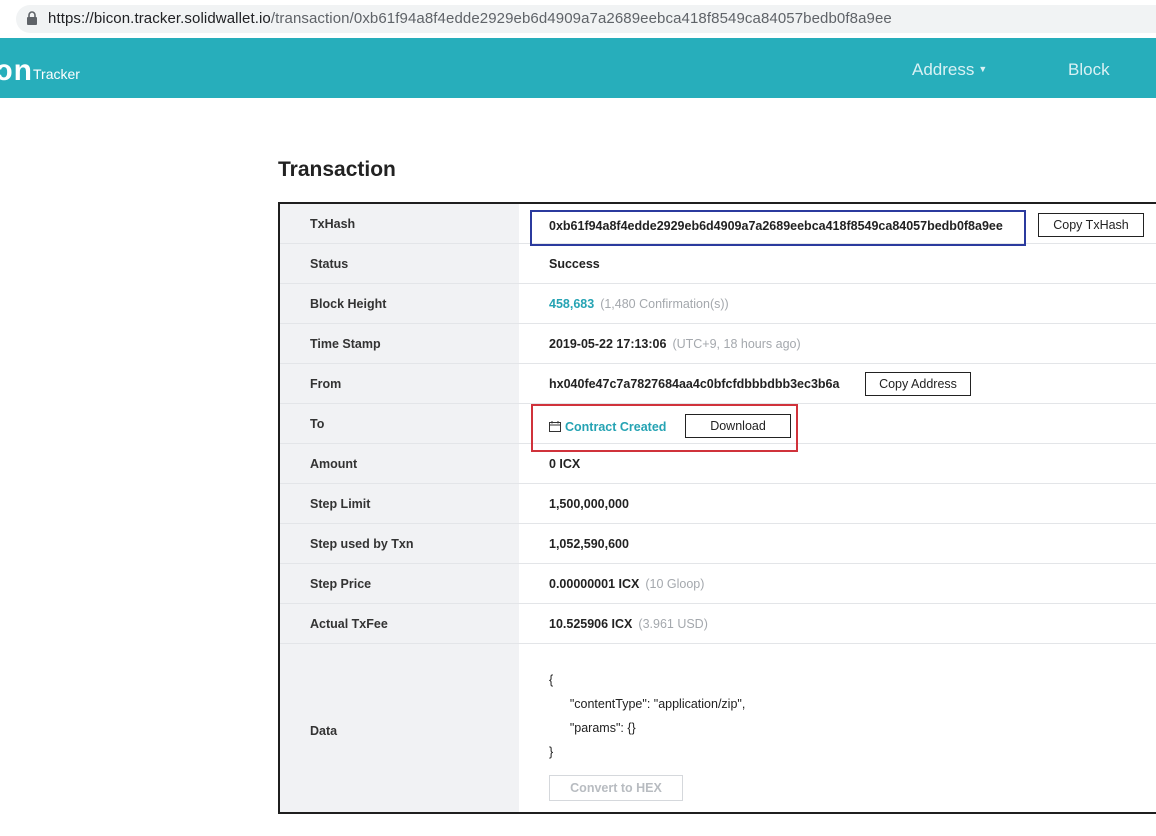  I want to click on contract-created-link: Contract Created, so click(615, 427).